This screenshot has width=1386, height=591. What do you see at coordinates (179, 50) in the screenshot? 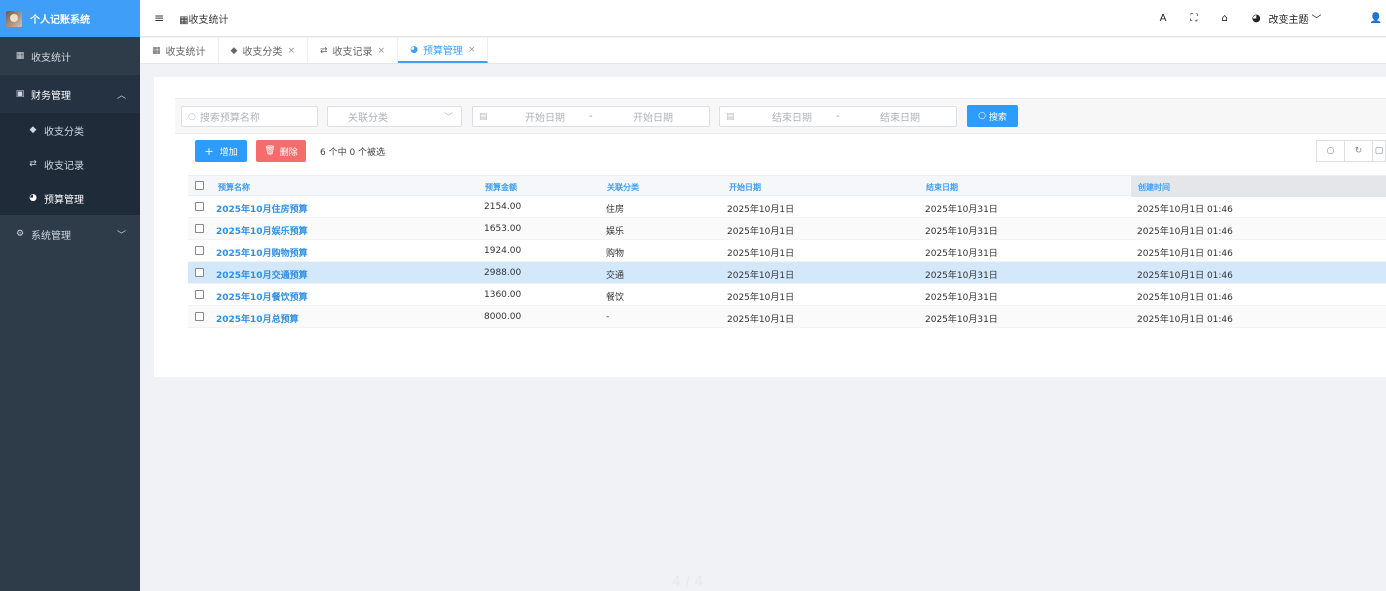
I see `tab-stats: ▦ 收支统计` at bounding box center [179, 50].